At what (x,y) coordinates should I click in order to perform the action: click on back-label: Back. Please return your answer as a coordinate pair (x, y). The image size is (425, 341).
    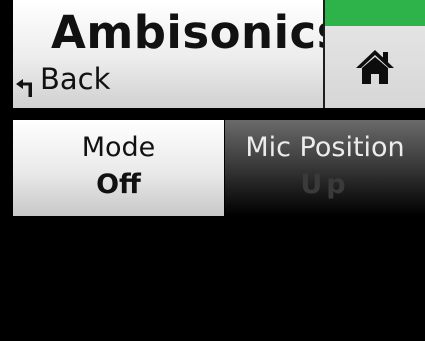
    Looking at the image, I should click on (75, 79).